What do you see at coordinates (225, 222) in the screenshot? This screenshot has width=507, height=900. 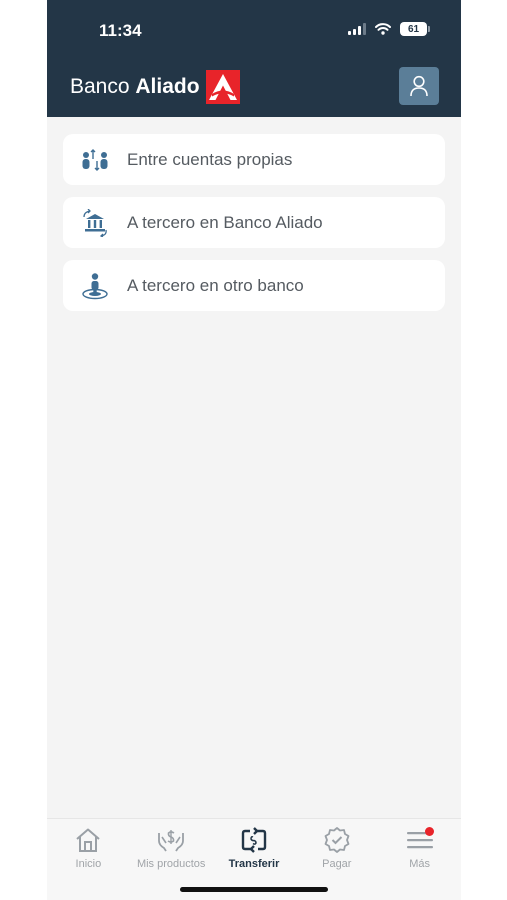 I see `option-label: A tercero en Banco Aliado` at bounding box center [225, 222].